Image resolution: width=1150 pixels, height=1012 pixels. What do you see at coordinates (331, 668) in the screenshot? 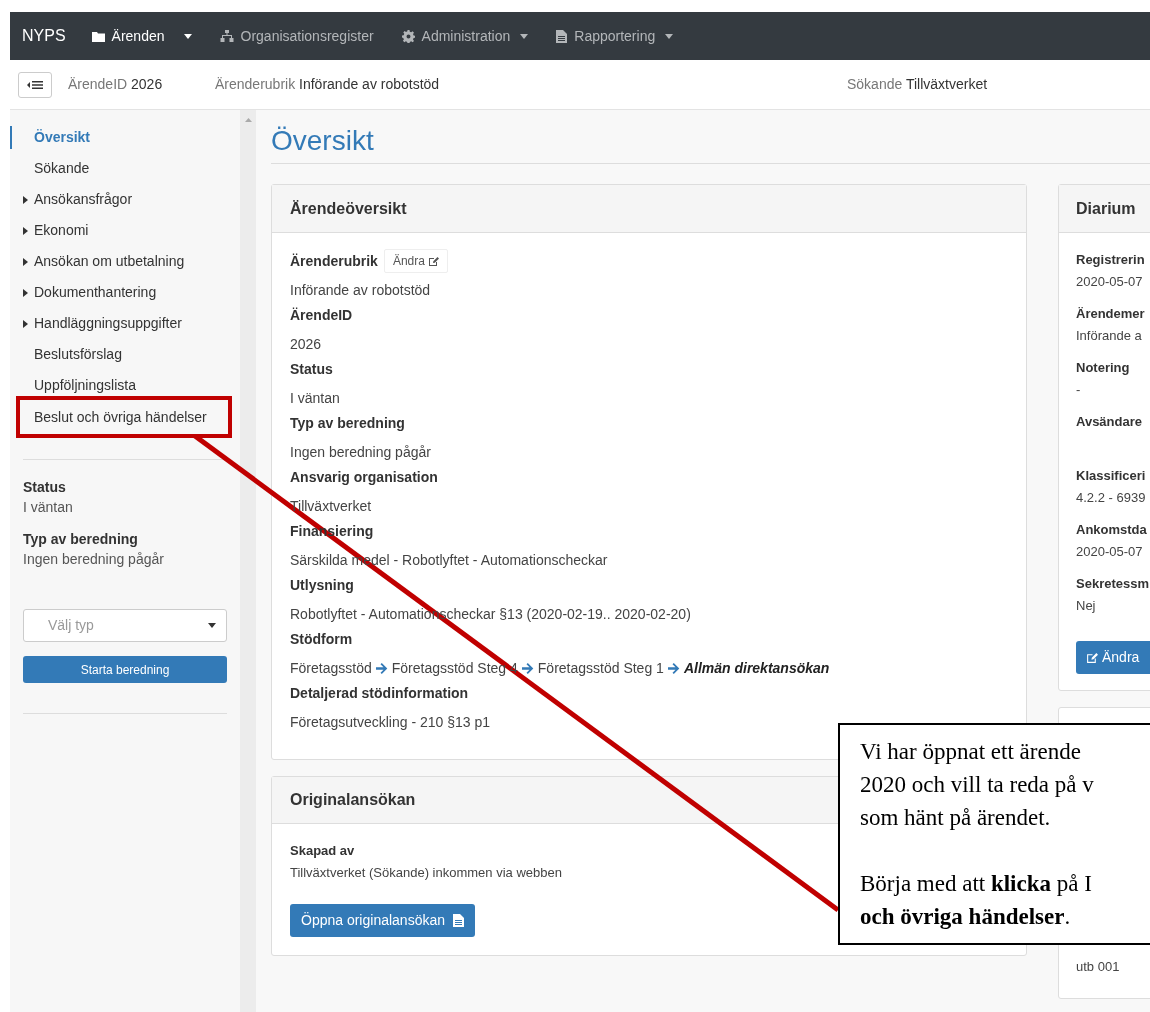
I see `support-step-text: Företagsstöd` at bounding box center [331, 668].